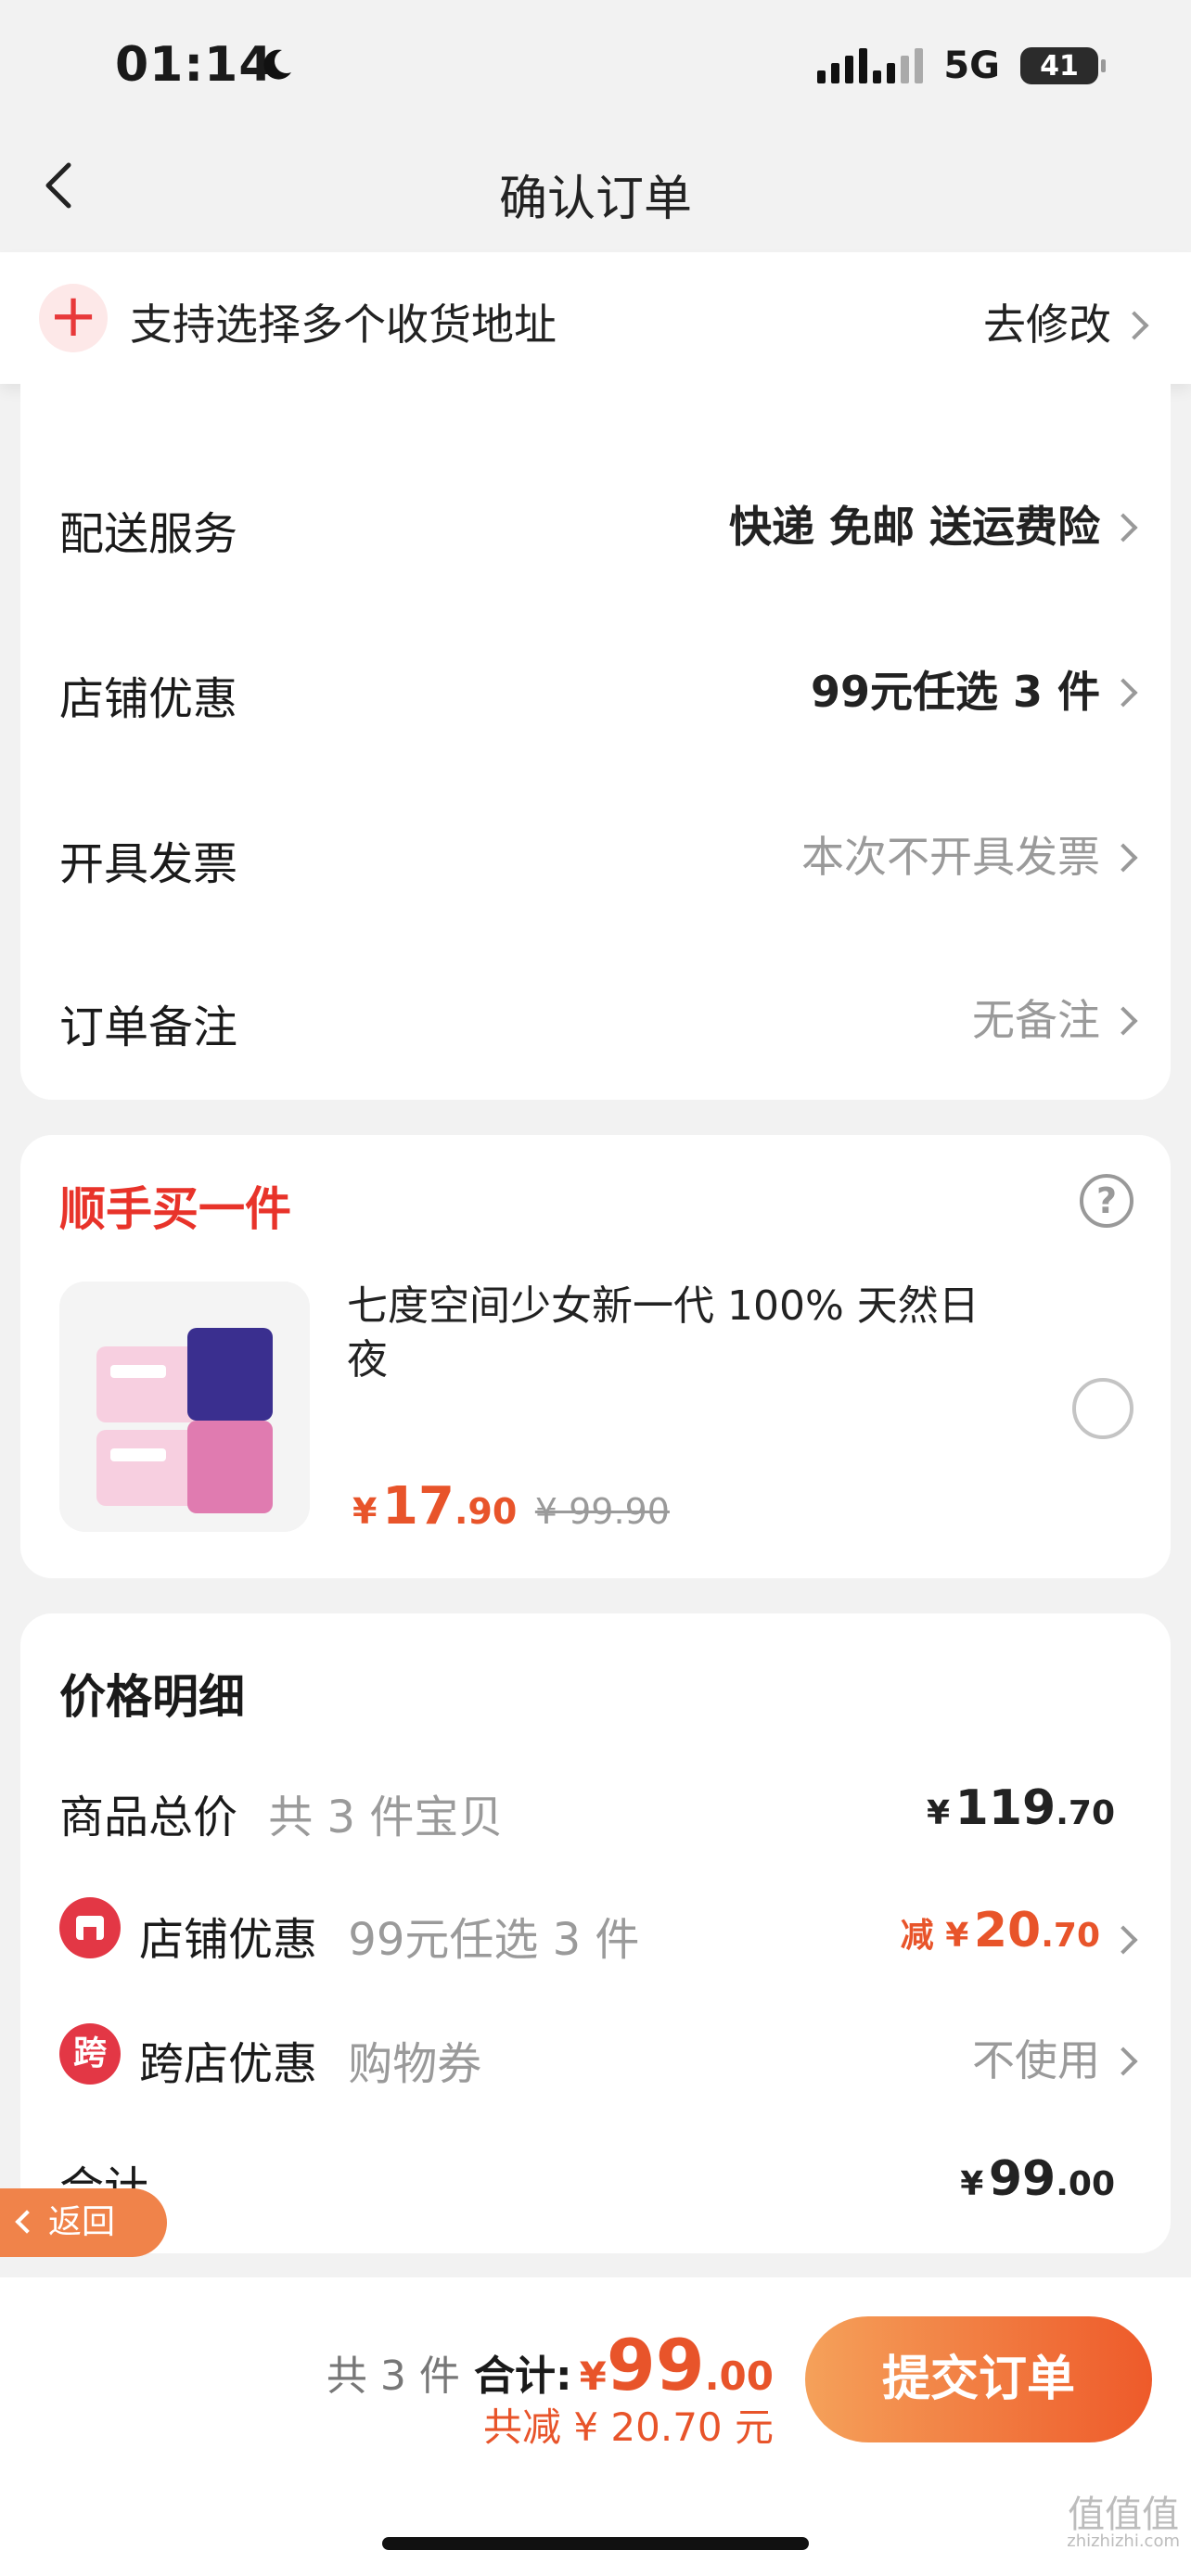 This screenshot has height=2576, width=1191. I want to click on bottom-currency: ¥, so click(593, 2376).